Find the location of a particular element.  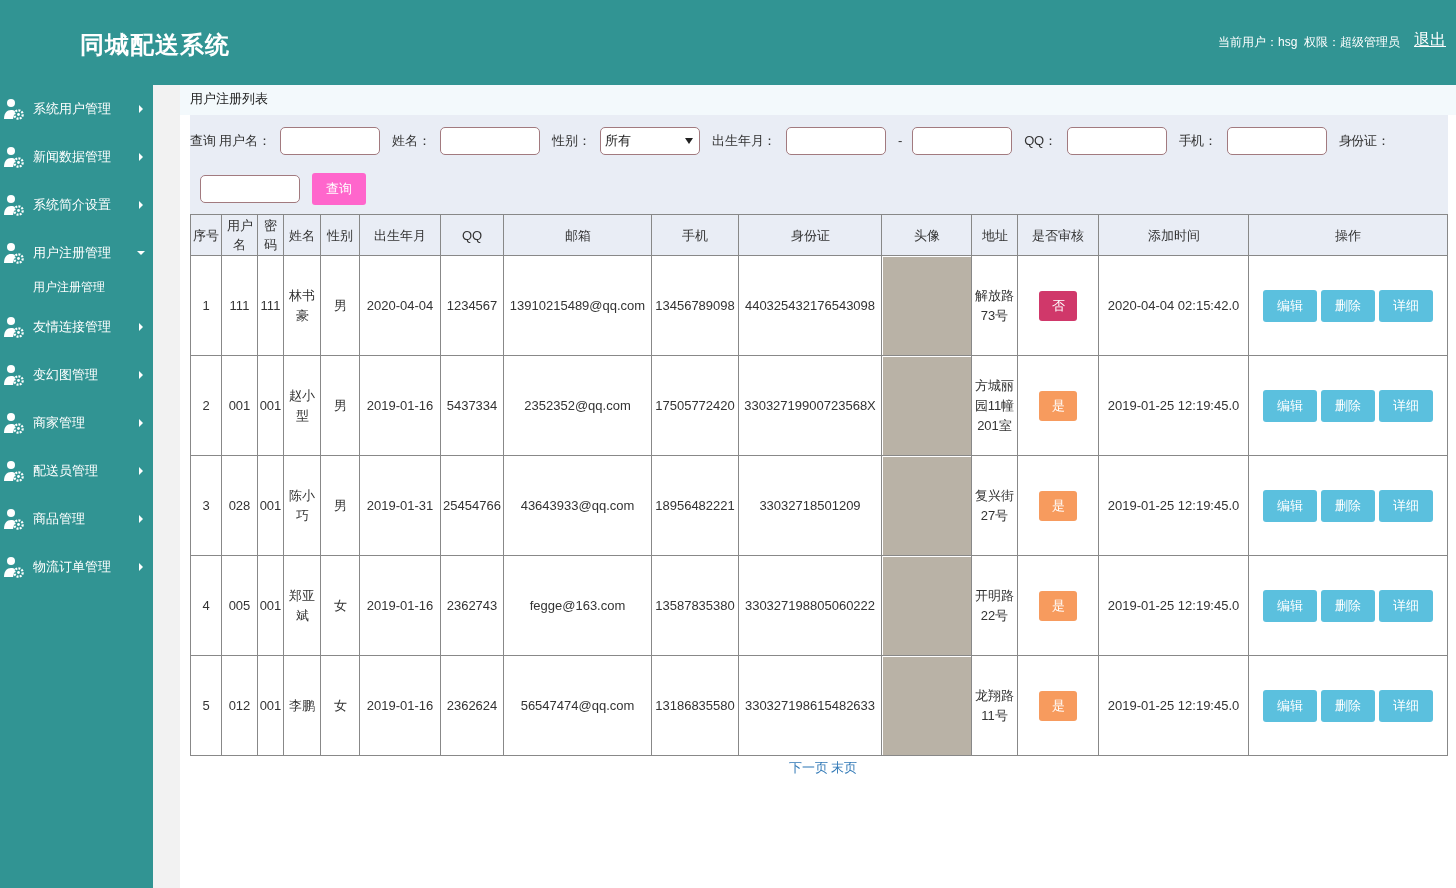

table-cell: 赵小型 is located at coordinates (302, 405).